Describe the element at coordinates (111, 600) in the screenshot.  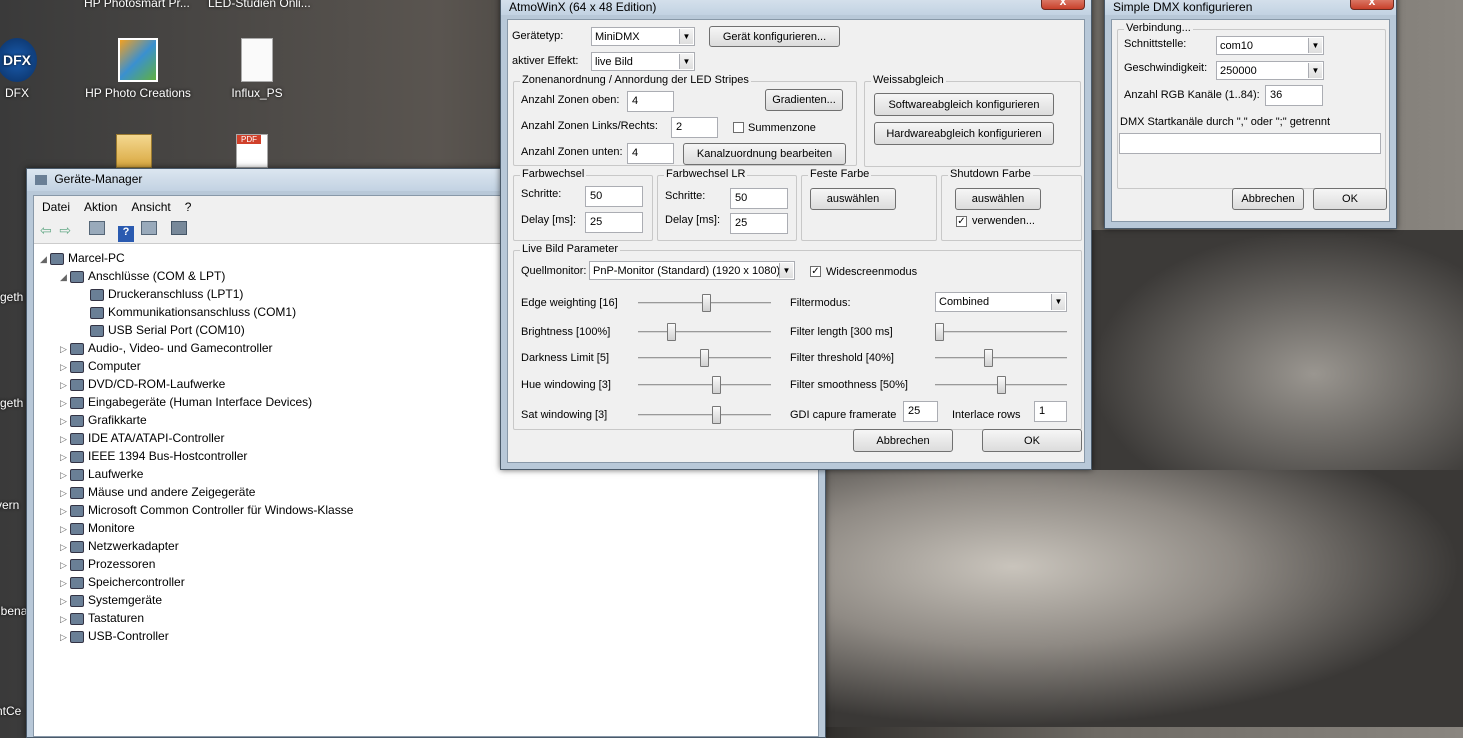
I see `tree-category: ▷ Systemgeräte` at that location.